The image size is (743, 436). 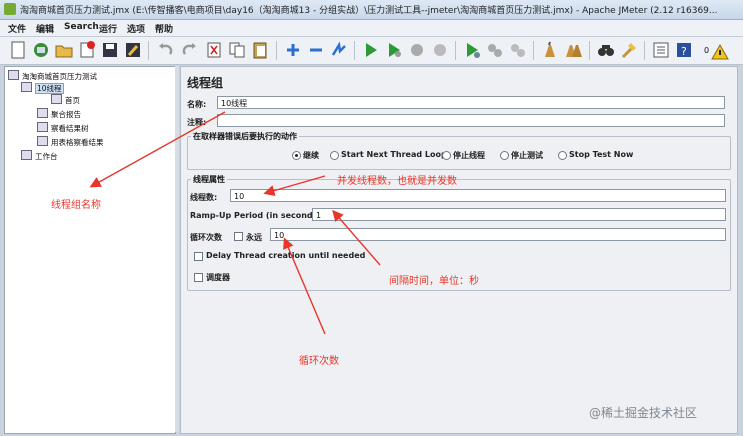 What do you see at coordinates (319, 361) in the screenshot?
I see `annotation-loop-count: 循环次数` at bounding box center [319, 361].